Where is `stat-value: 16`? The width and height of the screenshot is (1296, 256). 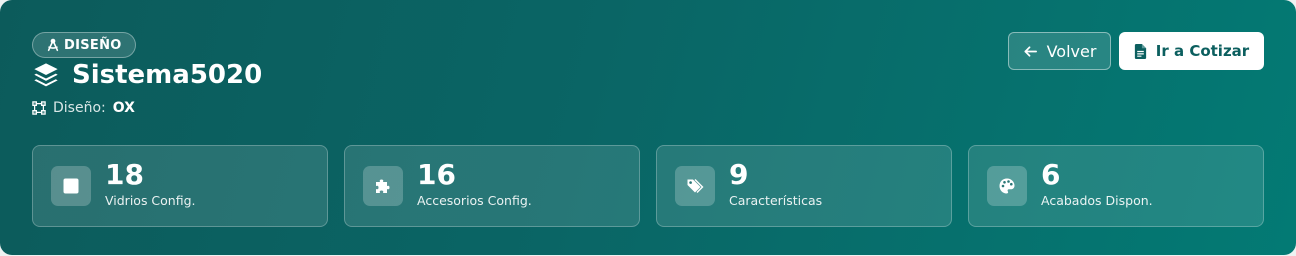 stat-value: 16 is located at coordinates (436, 174).